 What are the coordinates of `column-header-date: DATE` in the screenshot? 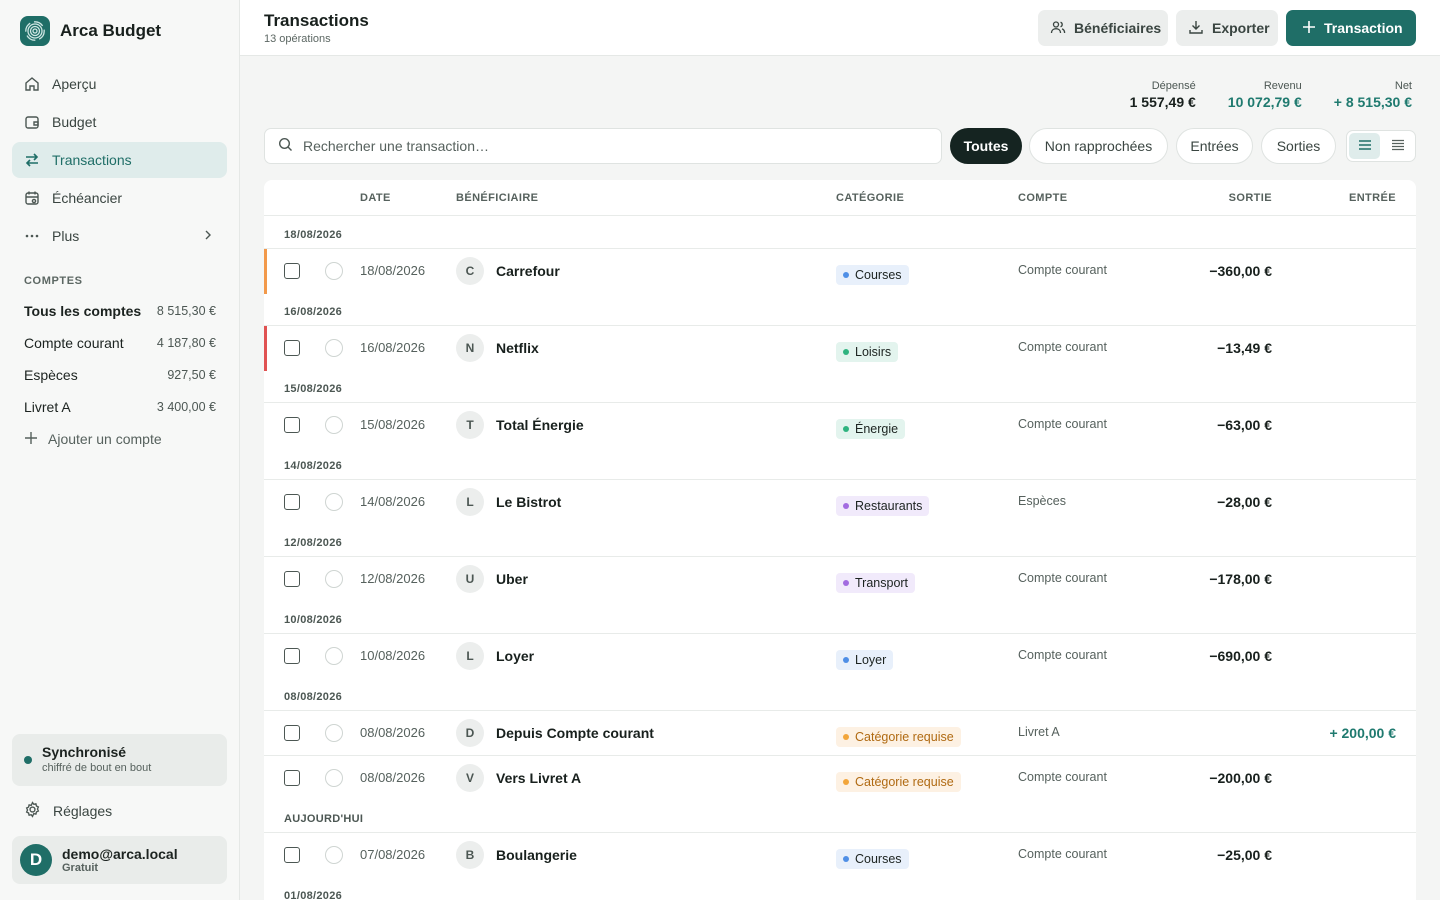 It's located at (375, 198).